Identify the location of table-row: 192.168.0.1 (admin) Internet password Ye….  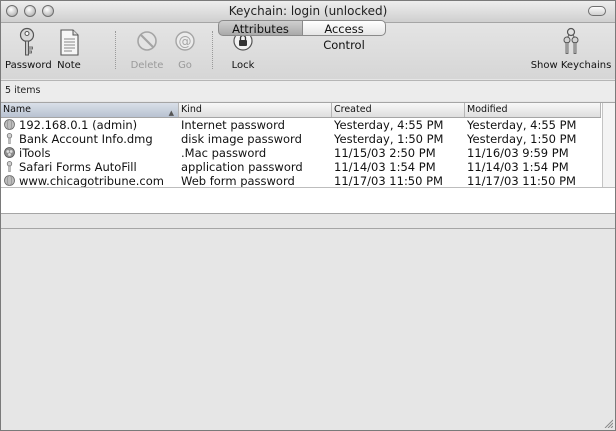
(301, 125).